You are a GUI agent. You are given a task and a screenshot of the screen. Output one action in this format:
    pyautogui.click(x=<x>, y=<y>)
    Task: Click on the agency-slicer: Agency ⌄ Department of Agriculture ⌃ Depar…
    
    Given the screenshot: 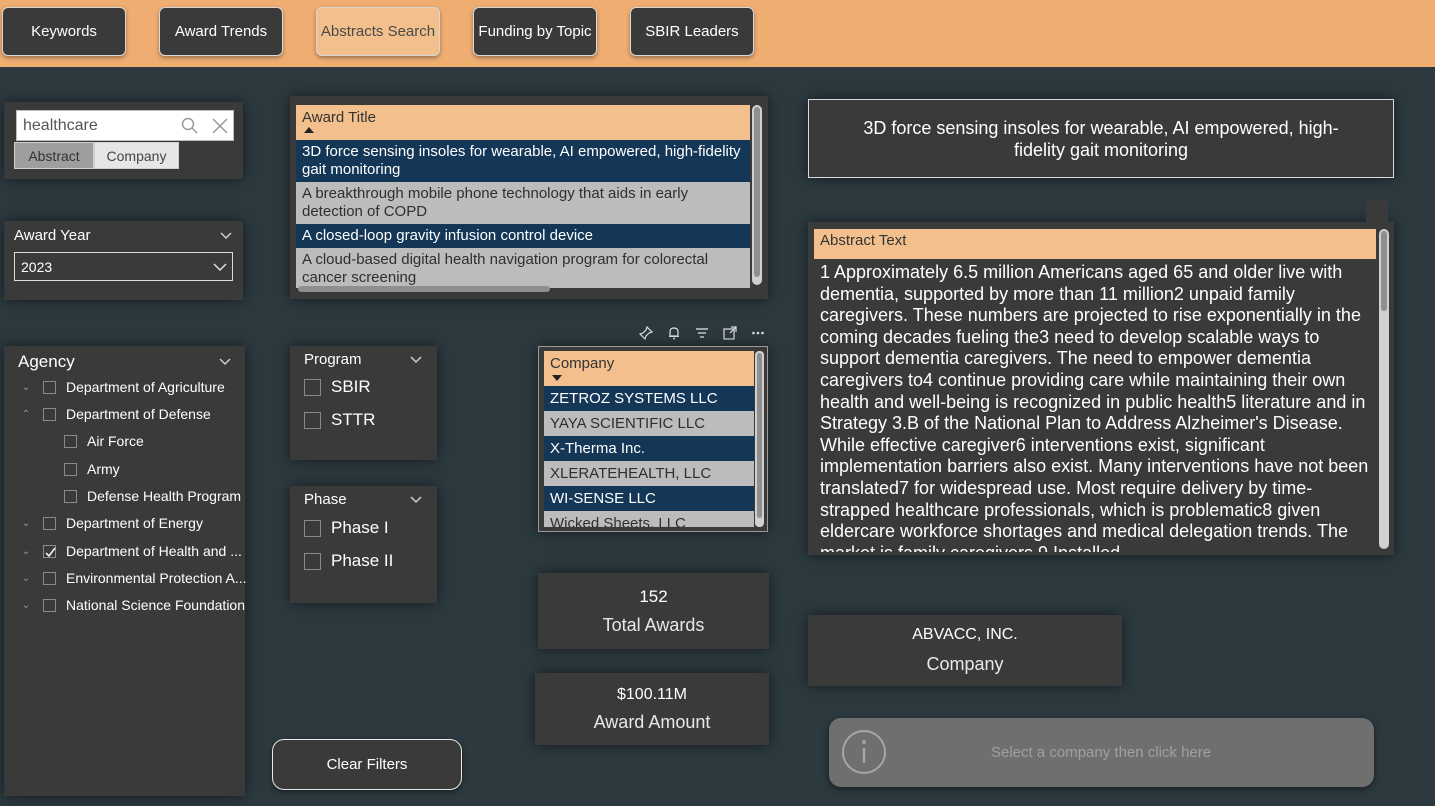 What is the action you would take?
    pyautogui.click(x=125, y=571)
    